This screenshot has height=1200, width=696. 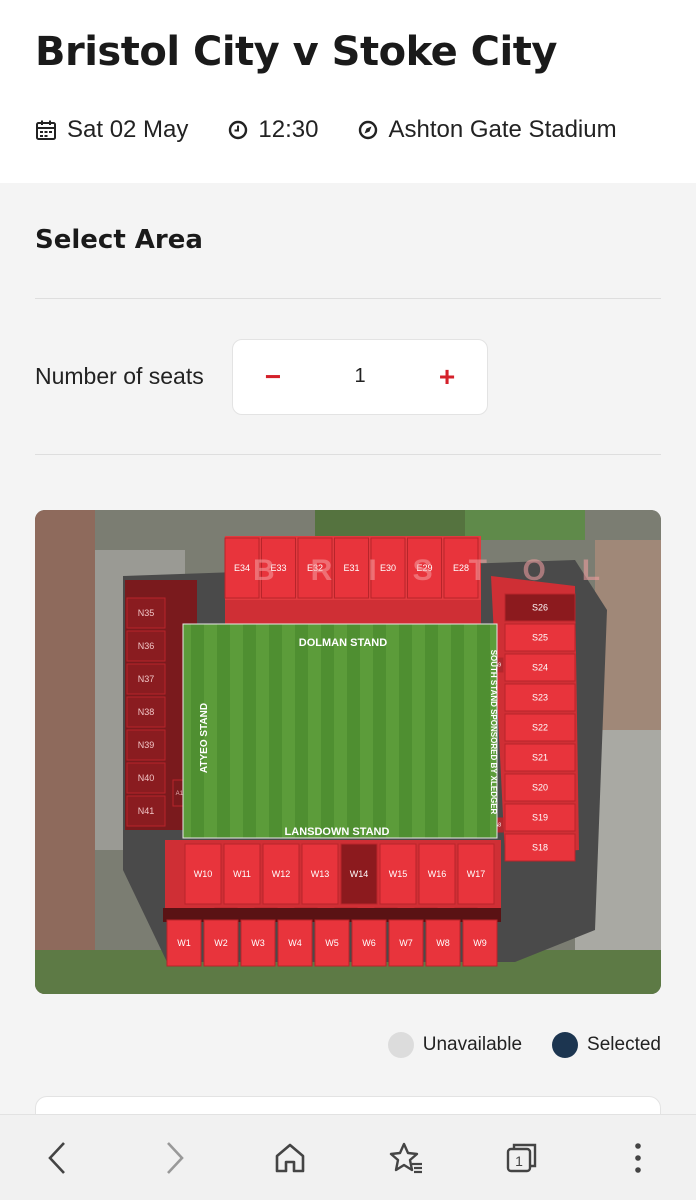 I want to click on bookmarks-button, so click(x=406, y=1158).